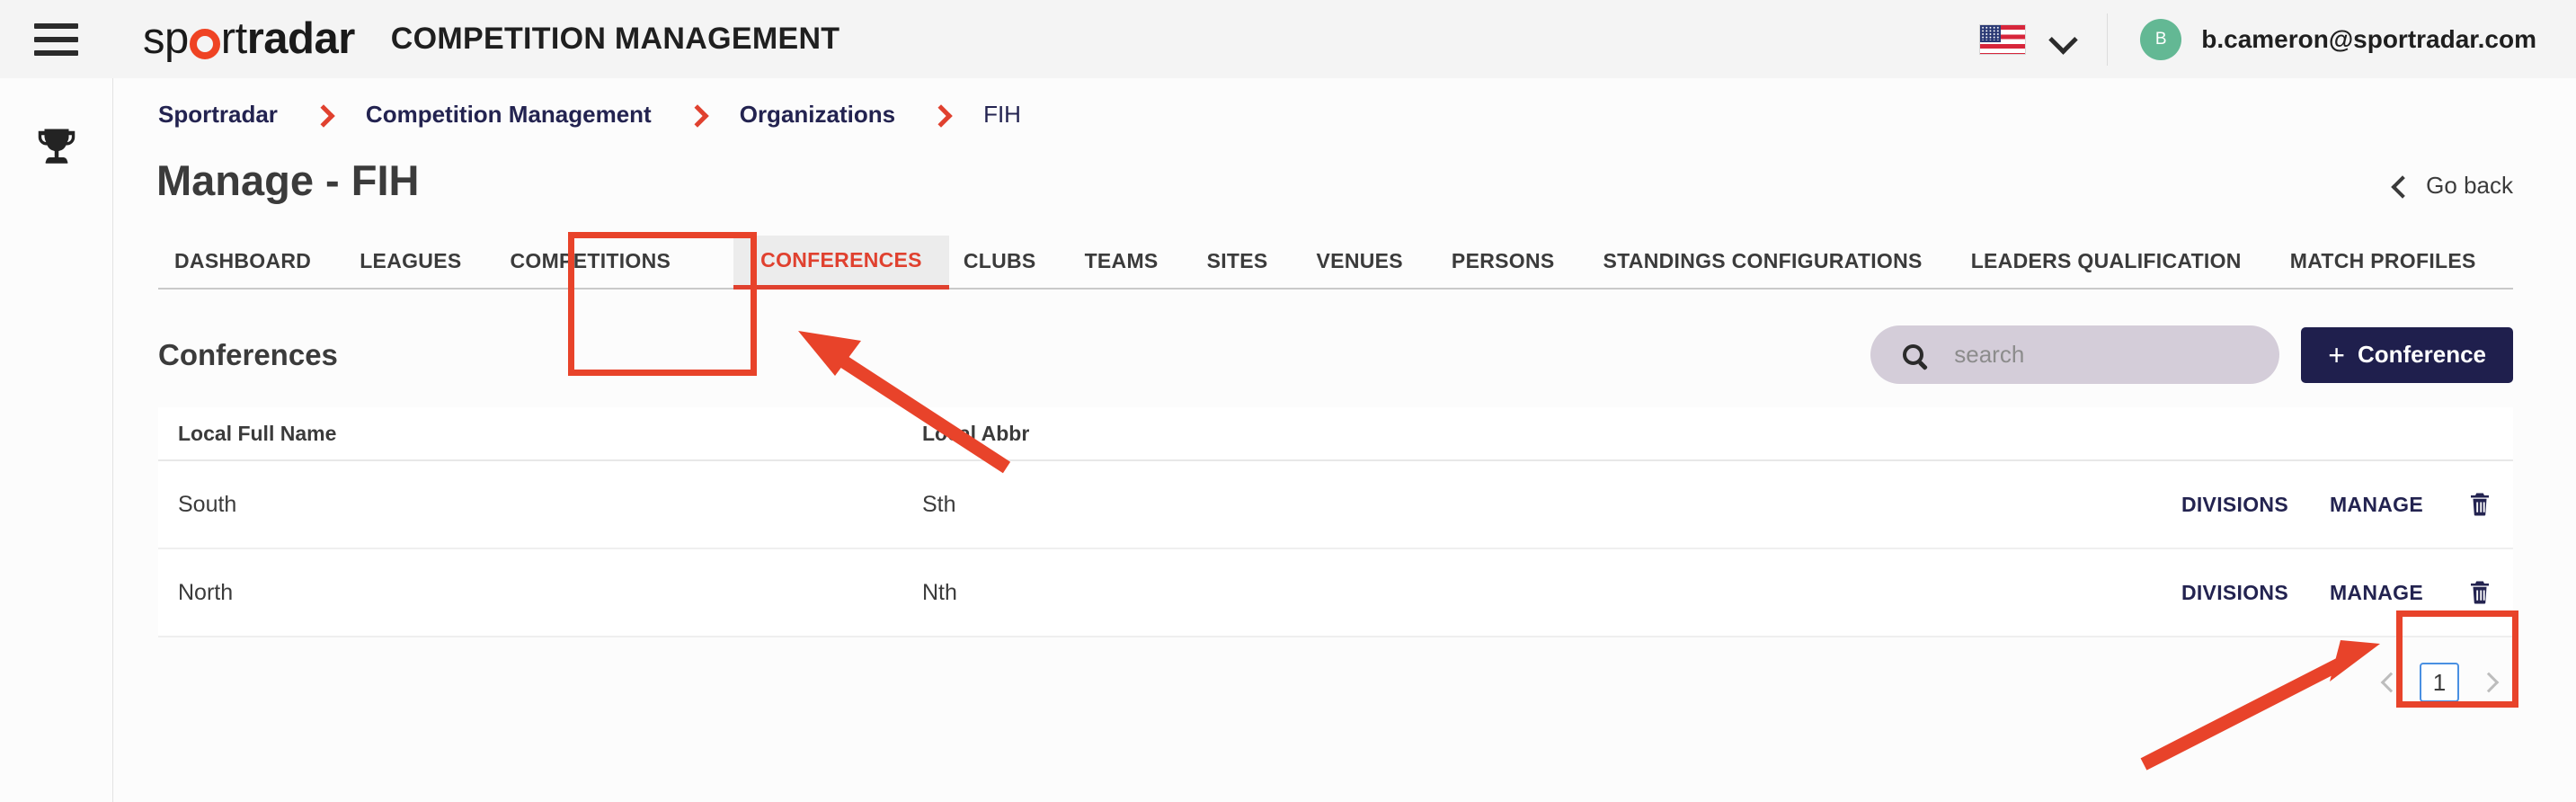 Image resolution: width=2576 pixels, height=802 pixels. I want to click on column-header-local-full-name: Local Full Name, so click(257, 433).